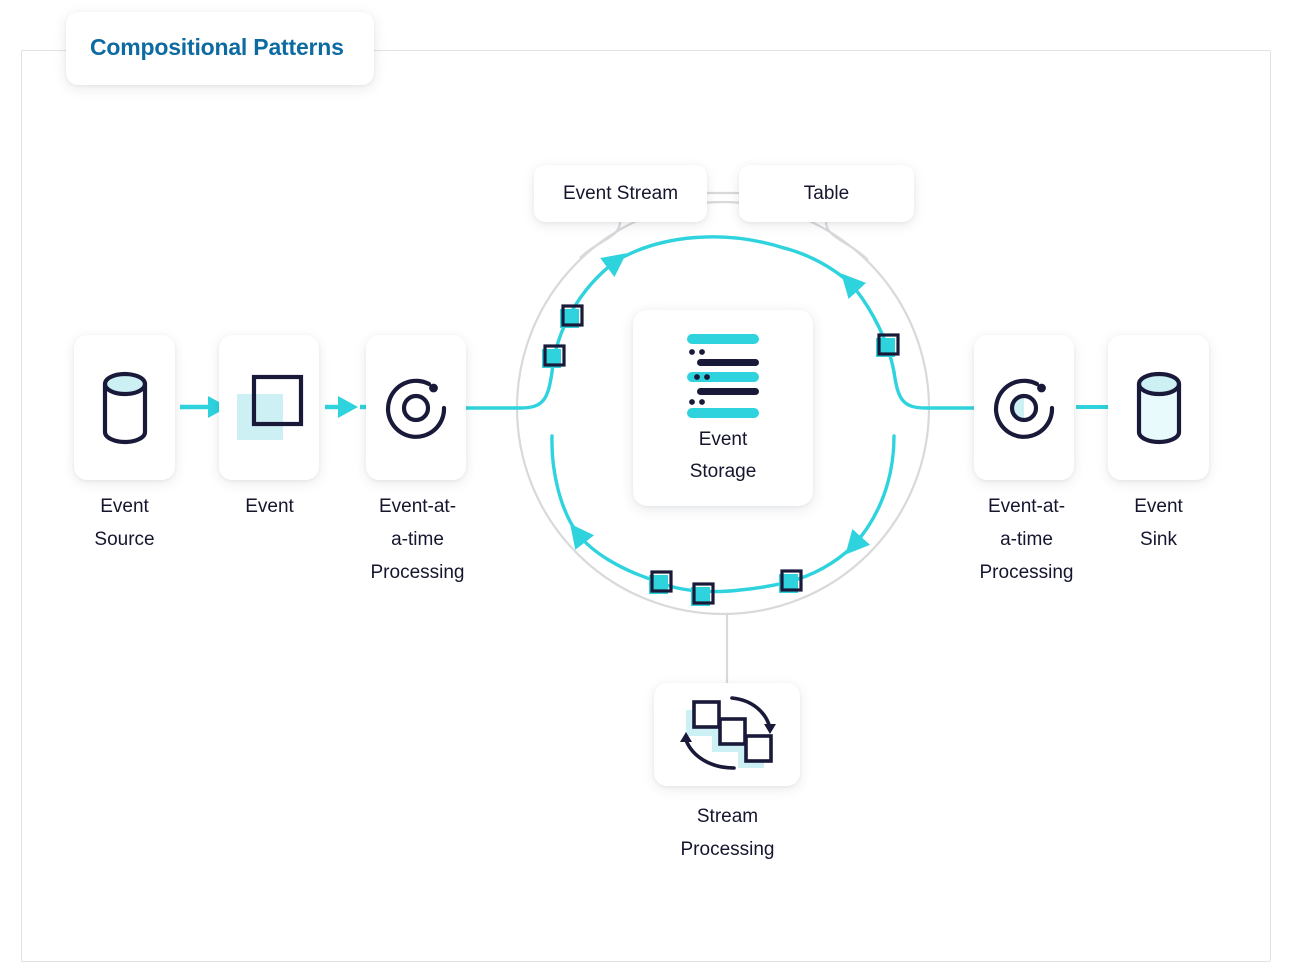 Image resolution: width=1291 pixels, height=980 pixels. I want to click on node-processing-left, so click(416, 407).